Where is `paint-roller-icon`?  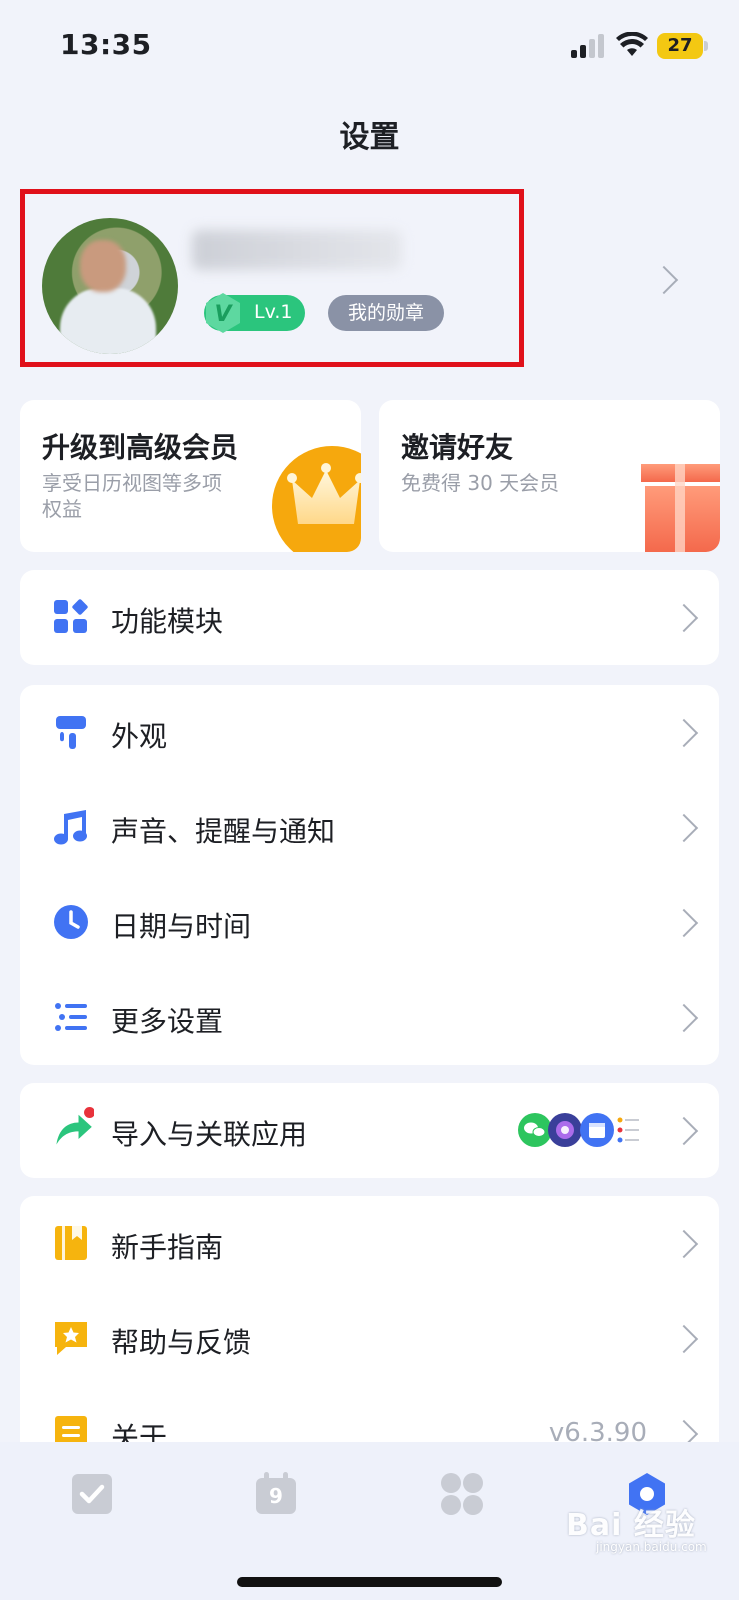
paint-roller-icon is located at coordinates (71, 732).